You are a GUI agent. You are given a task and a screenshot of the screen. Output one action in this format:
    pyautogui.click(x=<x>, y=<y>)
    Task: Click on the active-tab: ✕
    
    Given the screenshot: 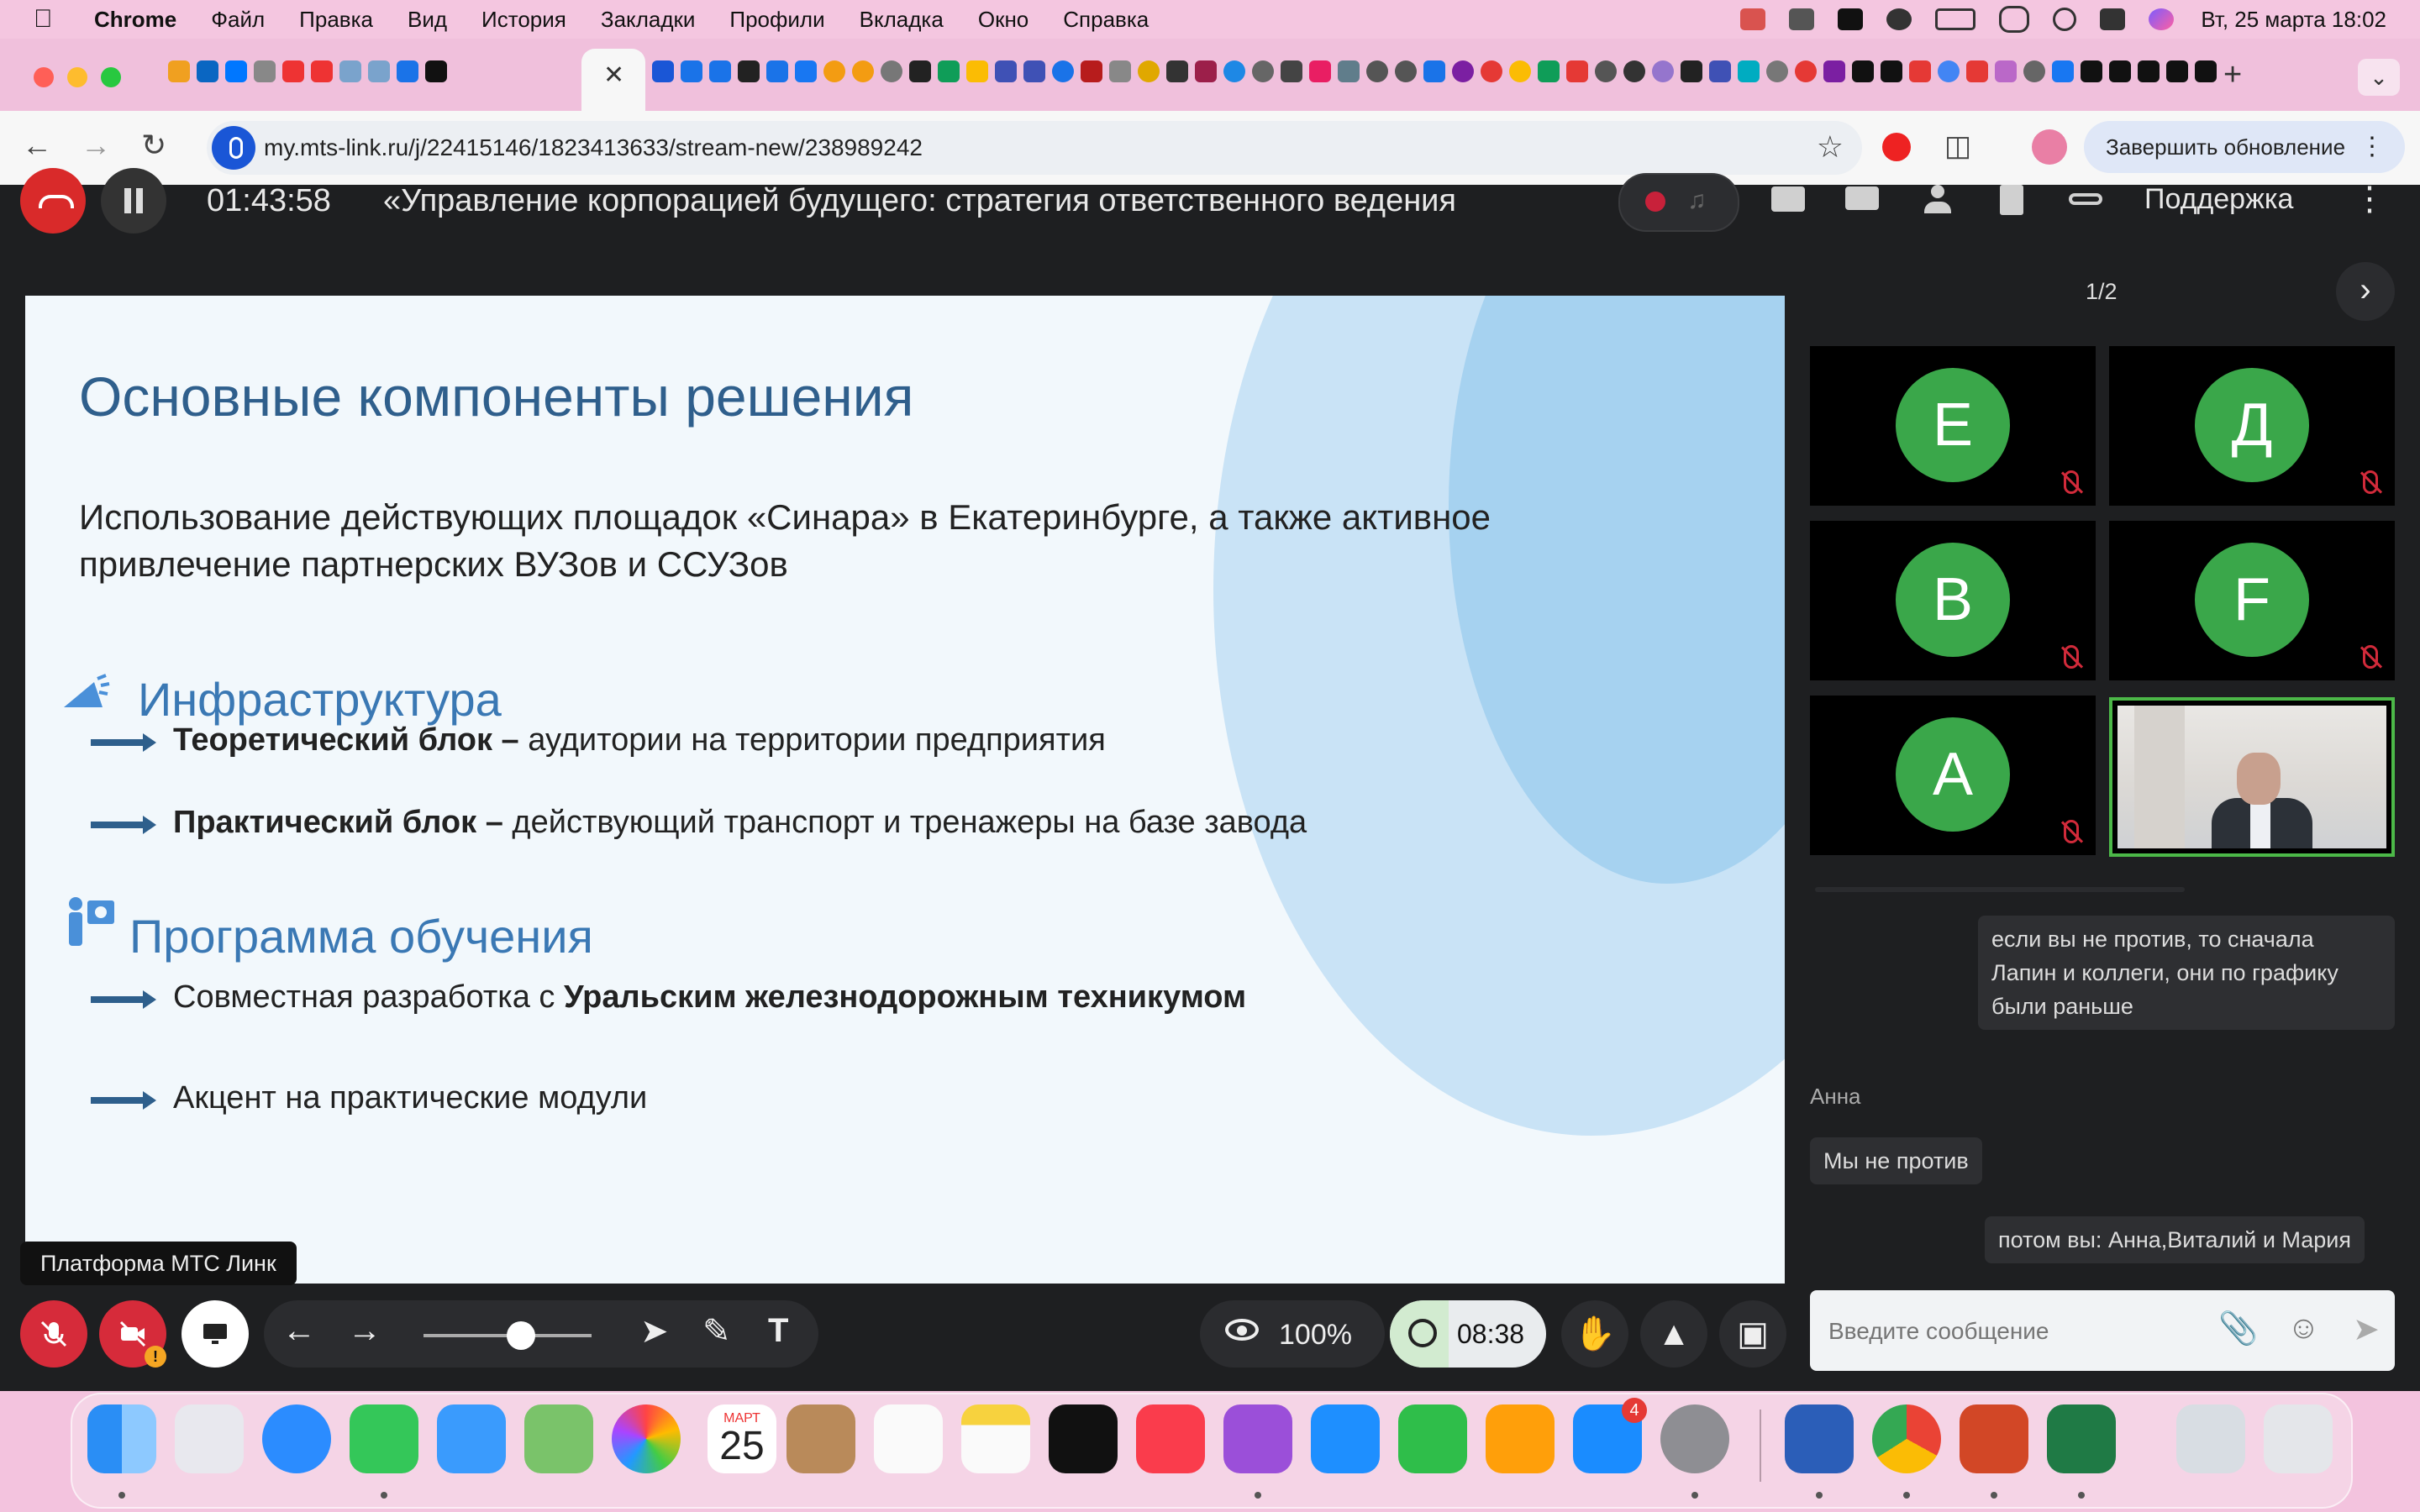 What is the action you would take?
    pyautogui.click(x=613, y=80)
    